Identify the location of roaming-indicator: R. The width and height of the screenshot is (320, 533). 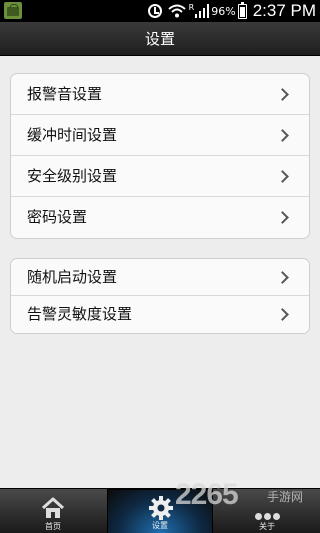
(191, 7).